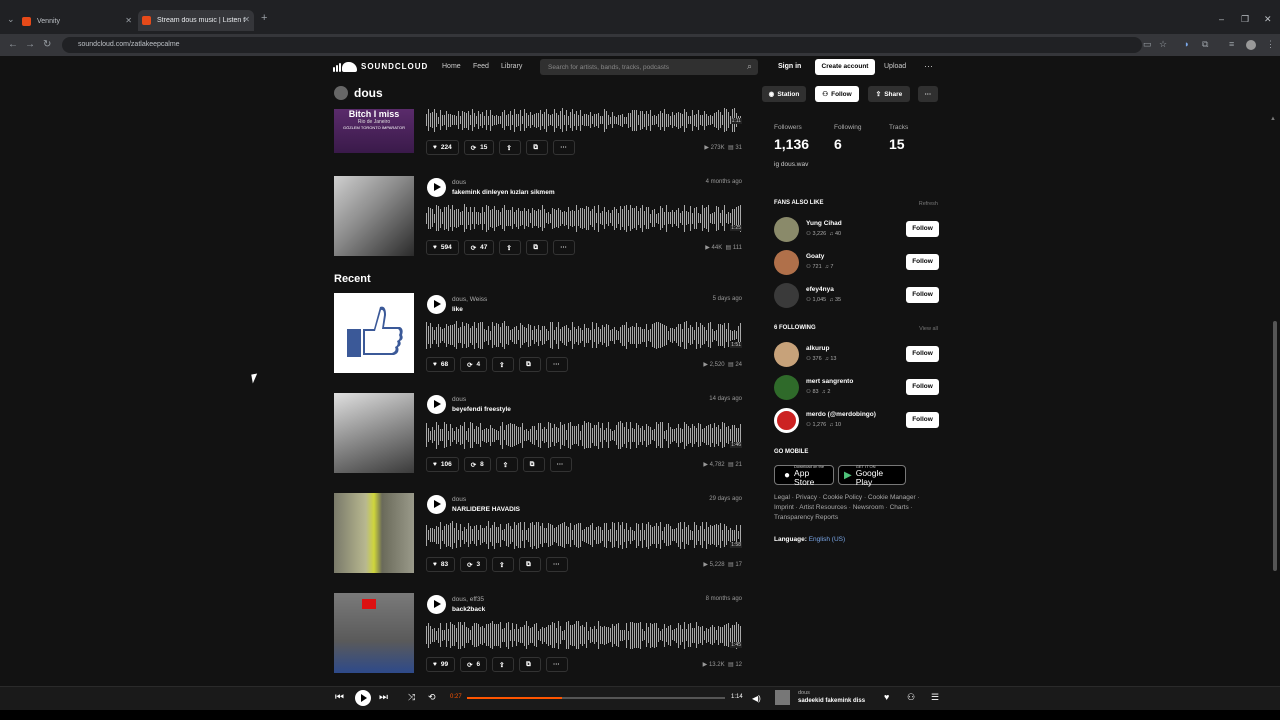 The image size is (1280, 720). What do you see at coordinates (339, 697) in the screenshot?
I see `previous-icon: ⏮` at bounding box center [339, 697].